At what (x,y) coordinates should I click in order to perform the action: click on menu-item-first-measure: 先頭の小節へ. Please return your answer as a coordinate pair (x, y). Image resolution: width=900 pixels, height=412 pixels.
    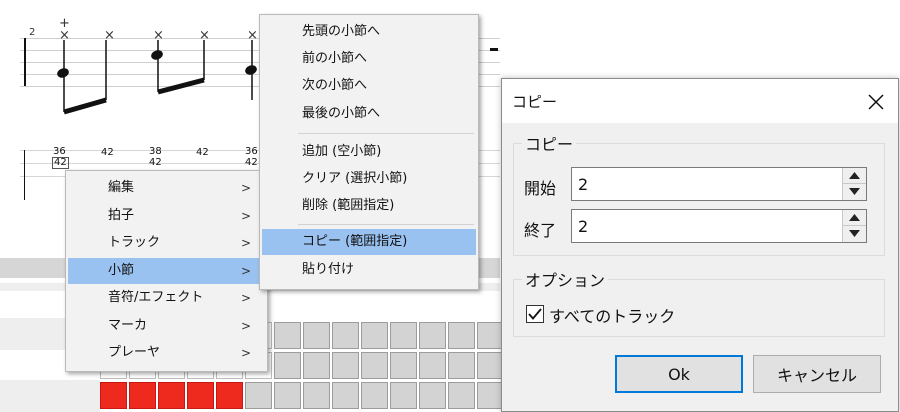
    Looking at the image, I should click on (369, 32).